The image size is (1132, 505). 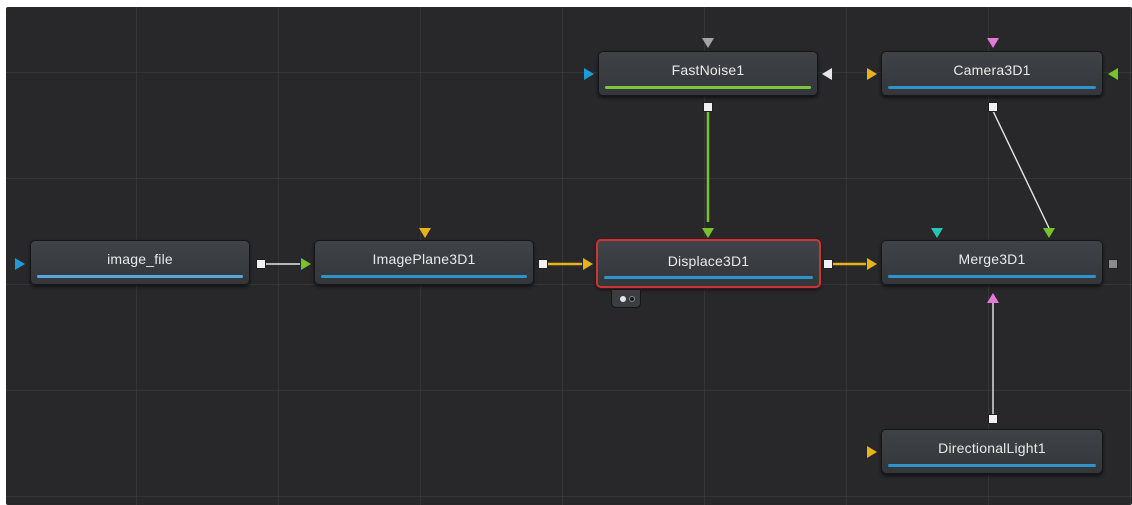 I want to click on output-port-imageplane3d1, so click(x=543, y=264).